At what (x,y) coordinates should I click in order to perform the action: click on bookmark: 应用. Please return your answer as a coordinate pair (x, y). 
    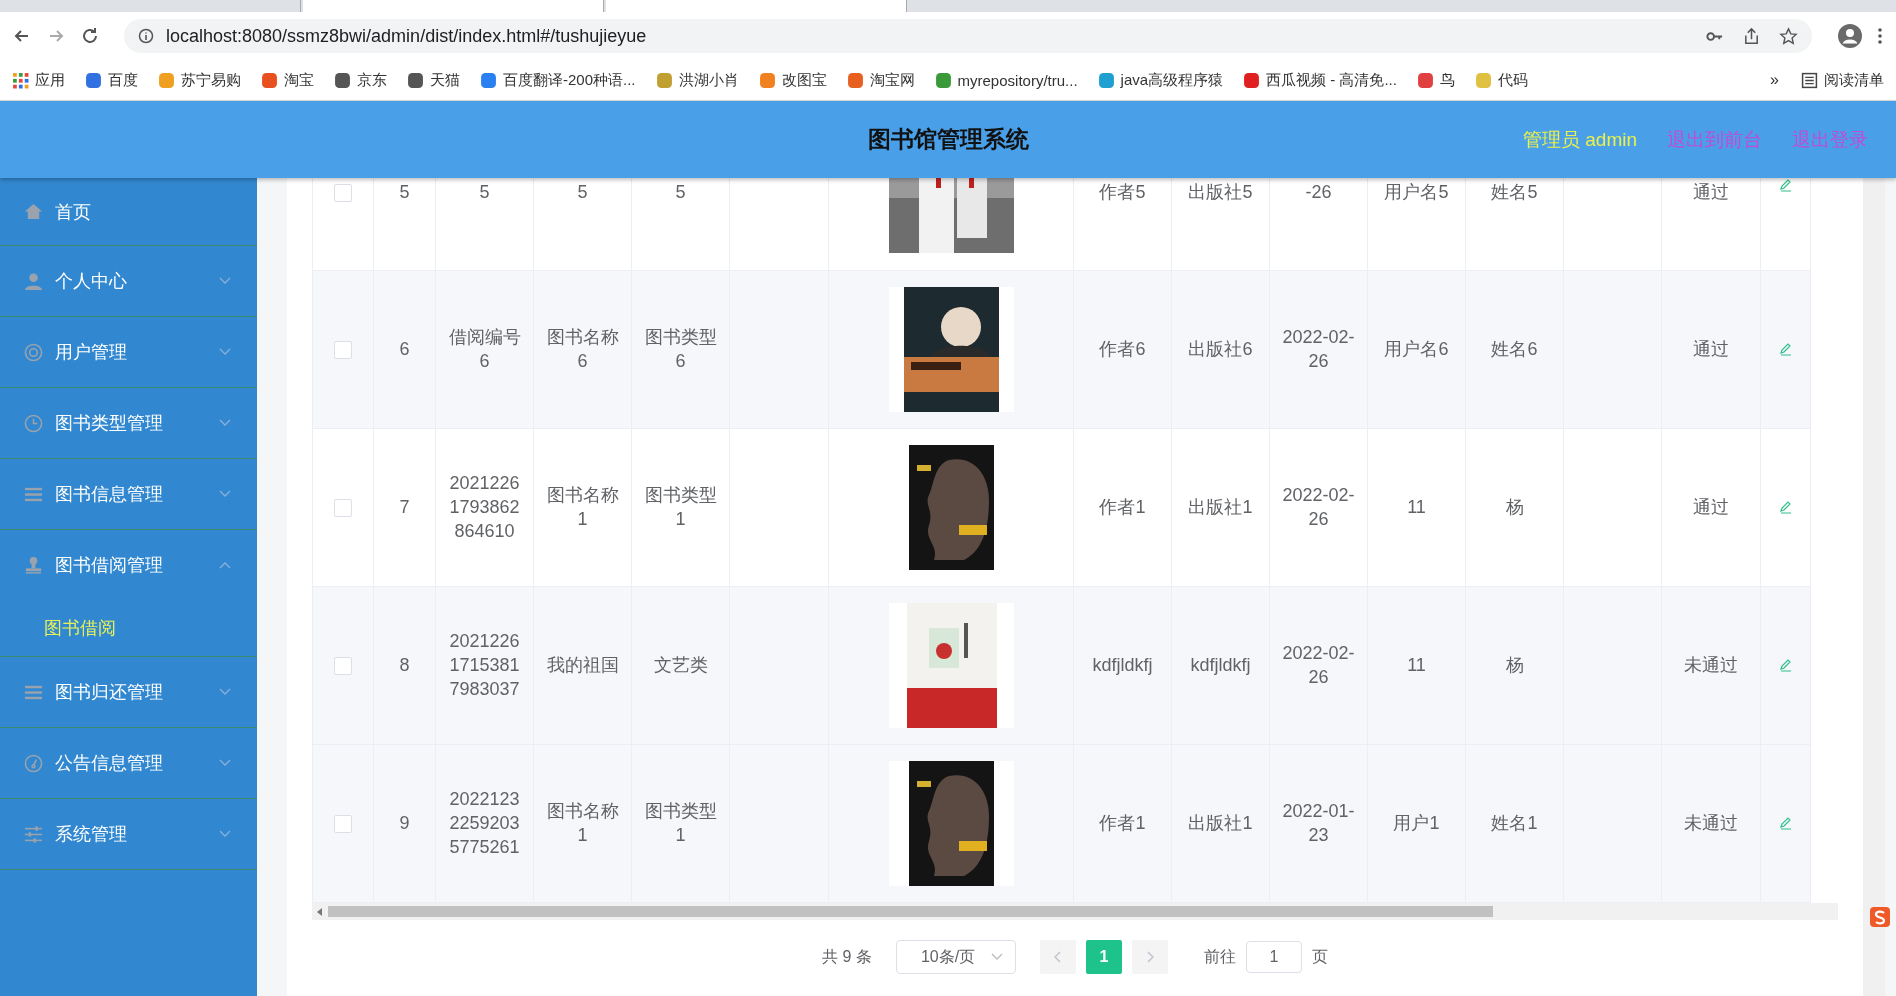
    Looking at the image, I should click on (38, 80).